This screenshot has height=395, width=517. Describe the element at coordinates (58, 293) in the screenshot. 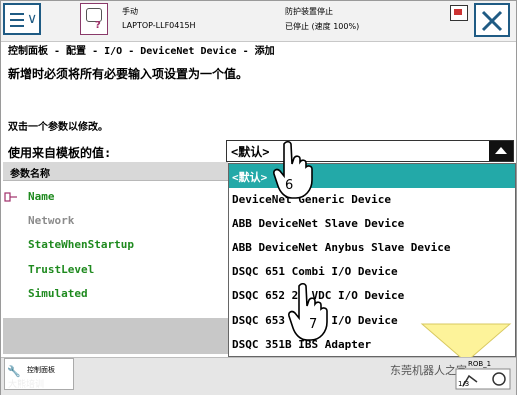

I see `param-row-simulated: Simulated` at that location.